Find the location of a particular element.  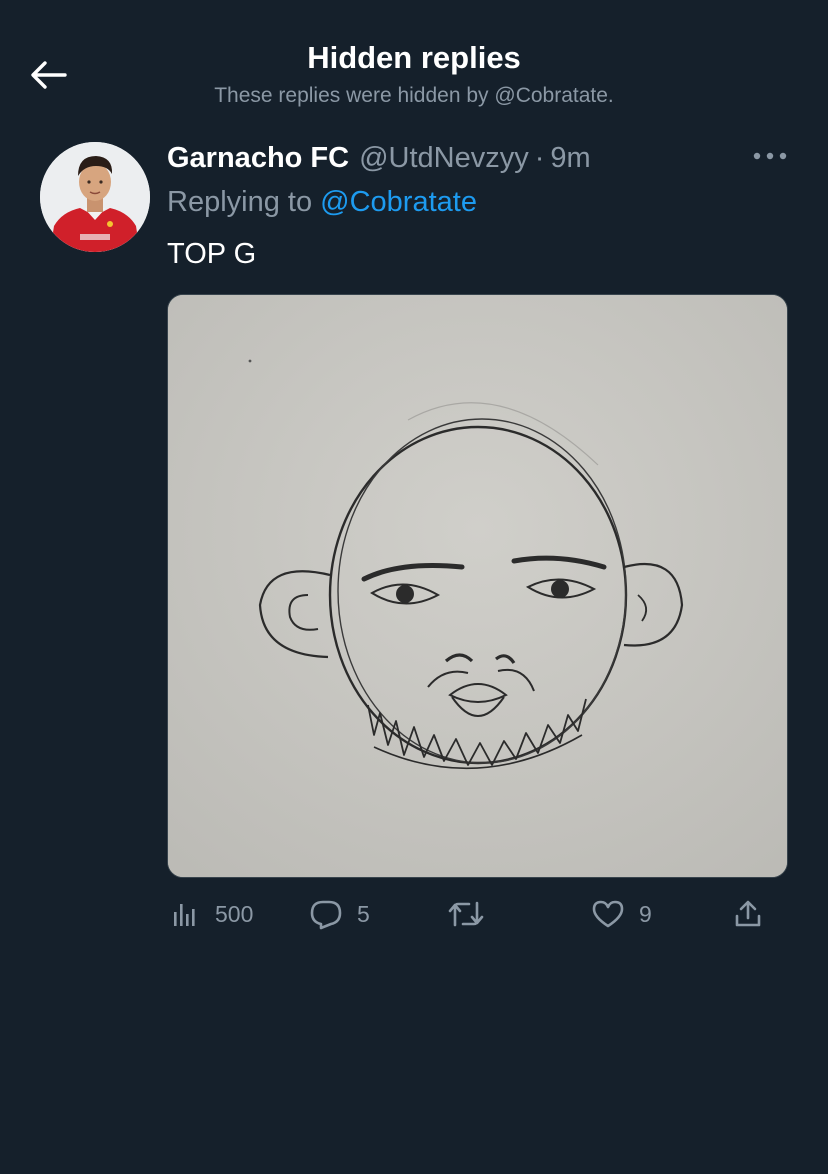

analytics-icon is located at coordinates (184, 915).